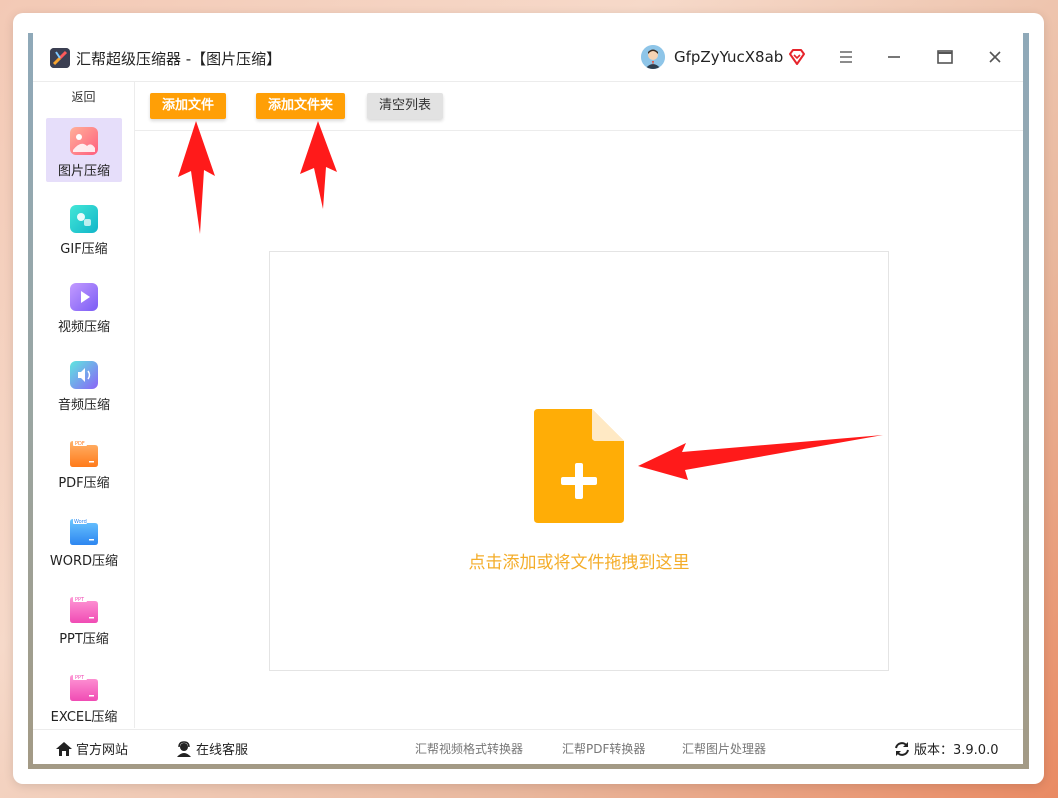 The image size is (1058, 798). Describe the element at coordinates (846, 57) in the screenshot. I see `menu-icon` at that location.